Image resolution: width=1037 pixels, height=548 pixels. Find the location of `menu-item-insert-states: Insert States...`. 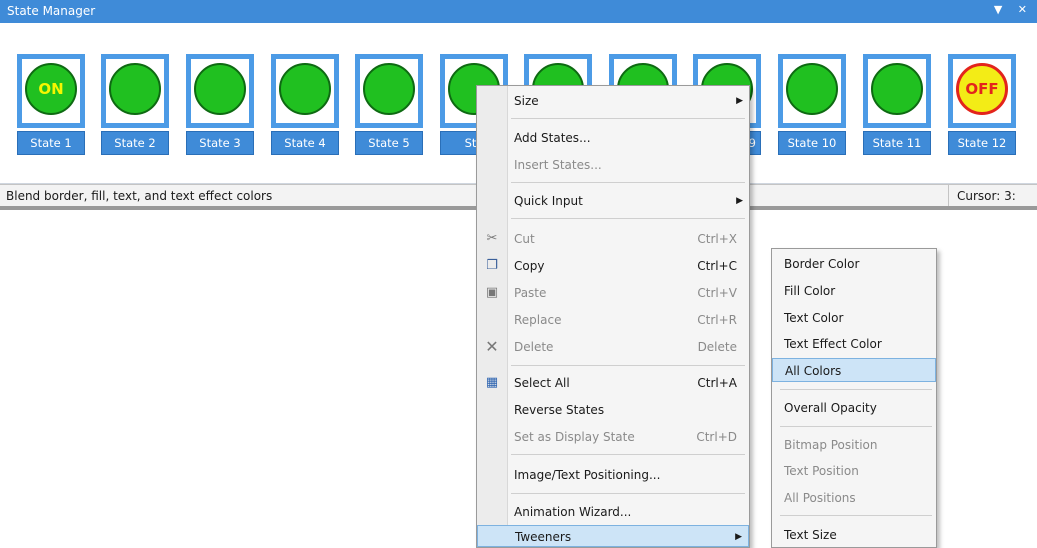

menu-item-insert-states: Insert States... is located at coordinates (613, 165).